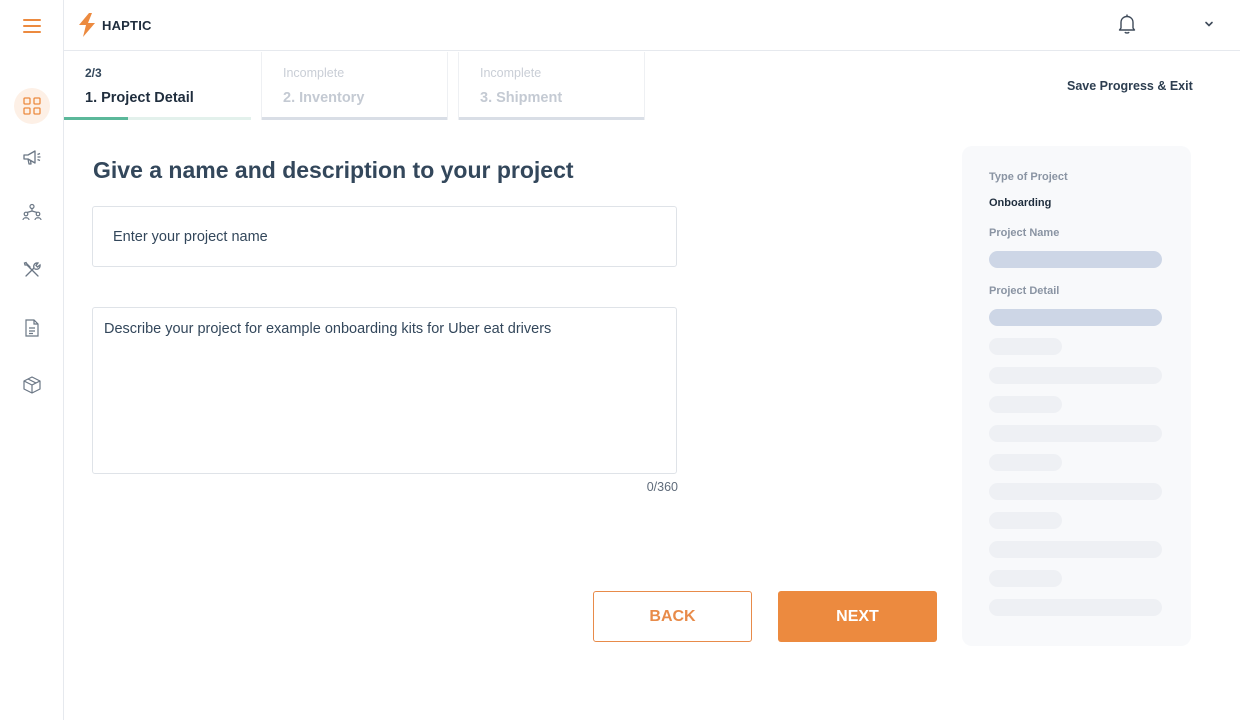  I want to click on notifications-button, so click(1128, 25).